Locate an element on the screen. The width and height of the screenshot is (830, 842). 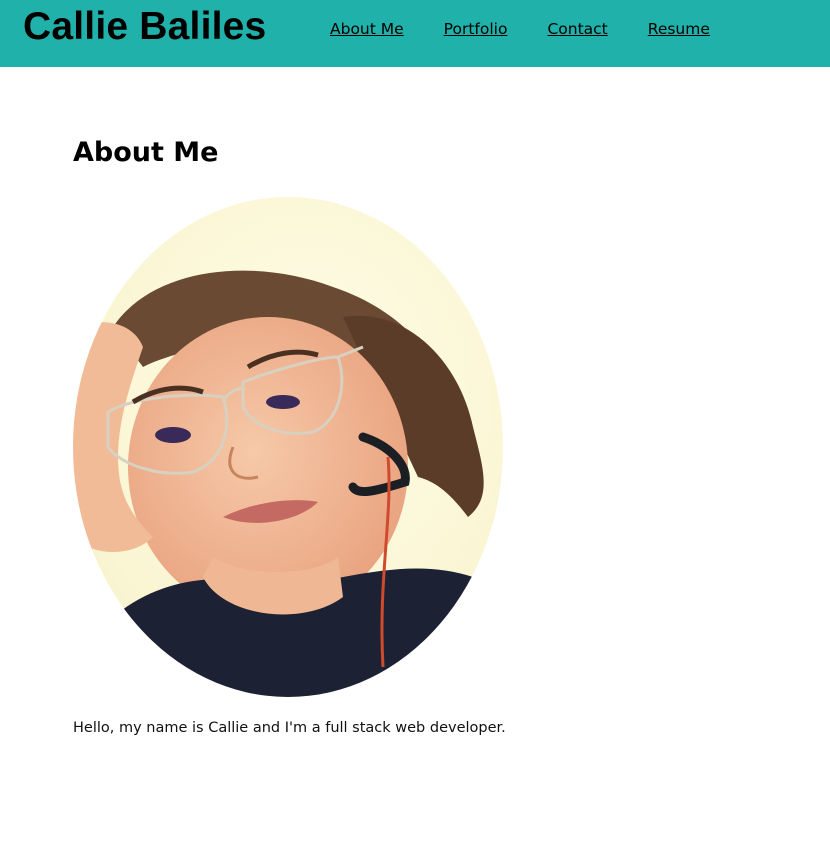
main-nav: About Me Portfolio Contact Resume is located at coordinates (540, 29).